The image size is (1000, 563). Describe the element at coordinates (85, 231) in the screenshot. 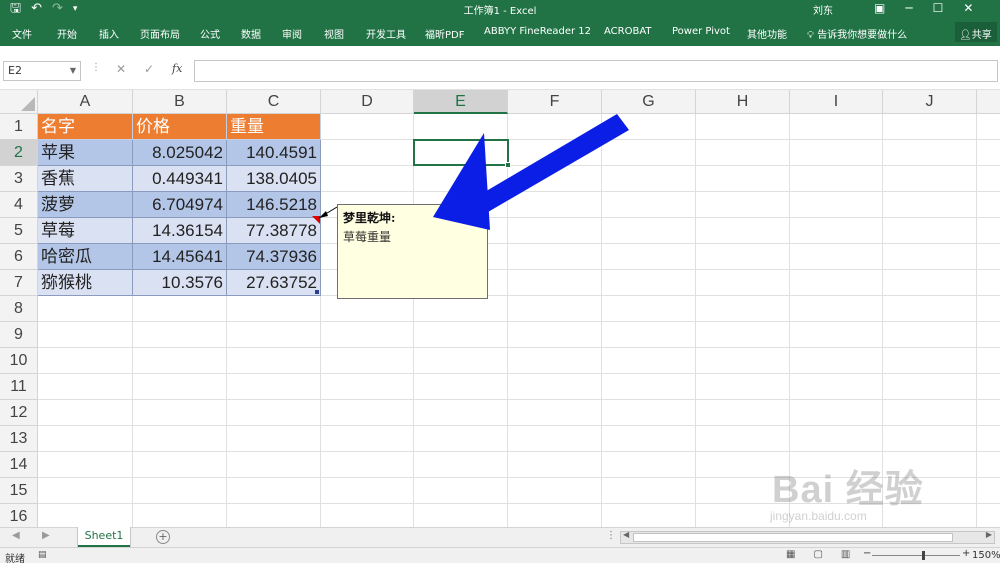

I see `table-cell: 草莓` at that location.